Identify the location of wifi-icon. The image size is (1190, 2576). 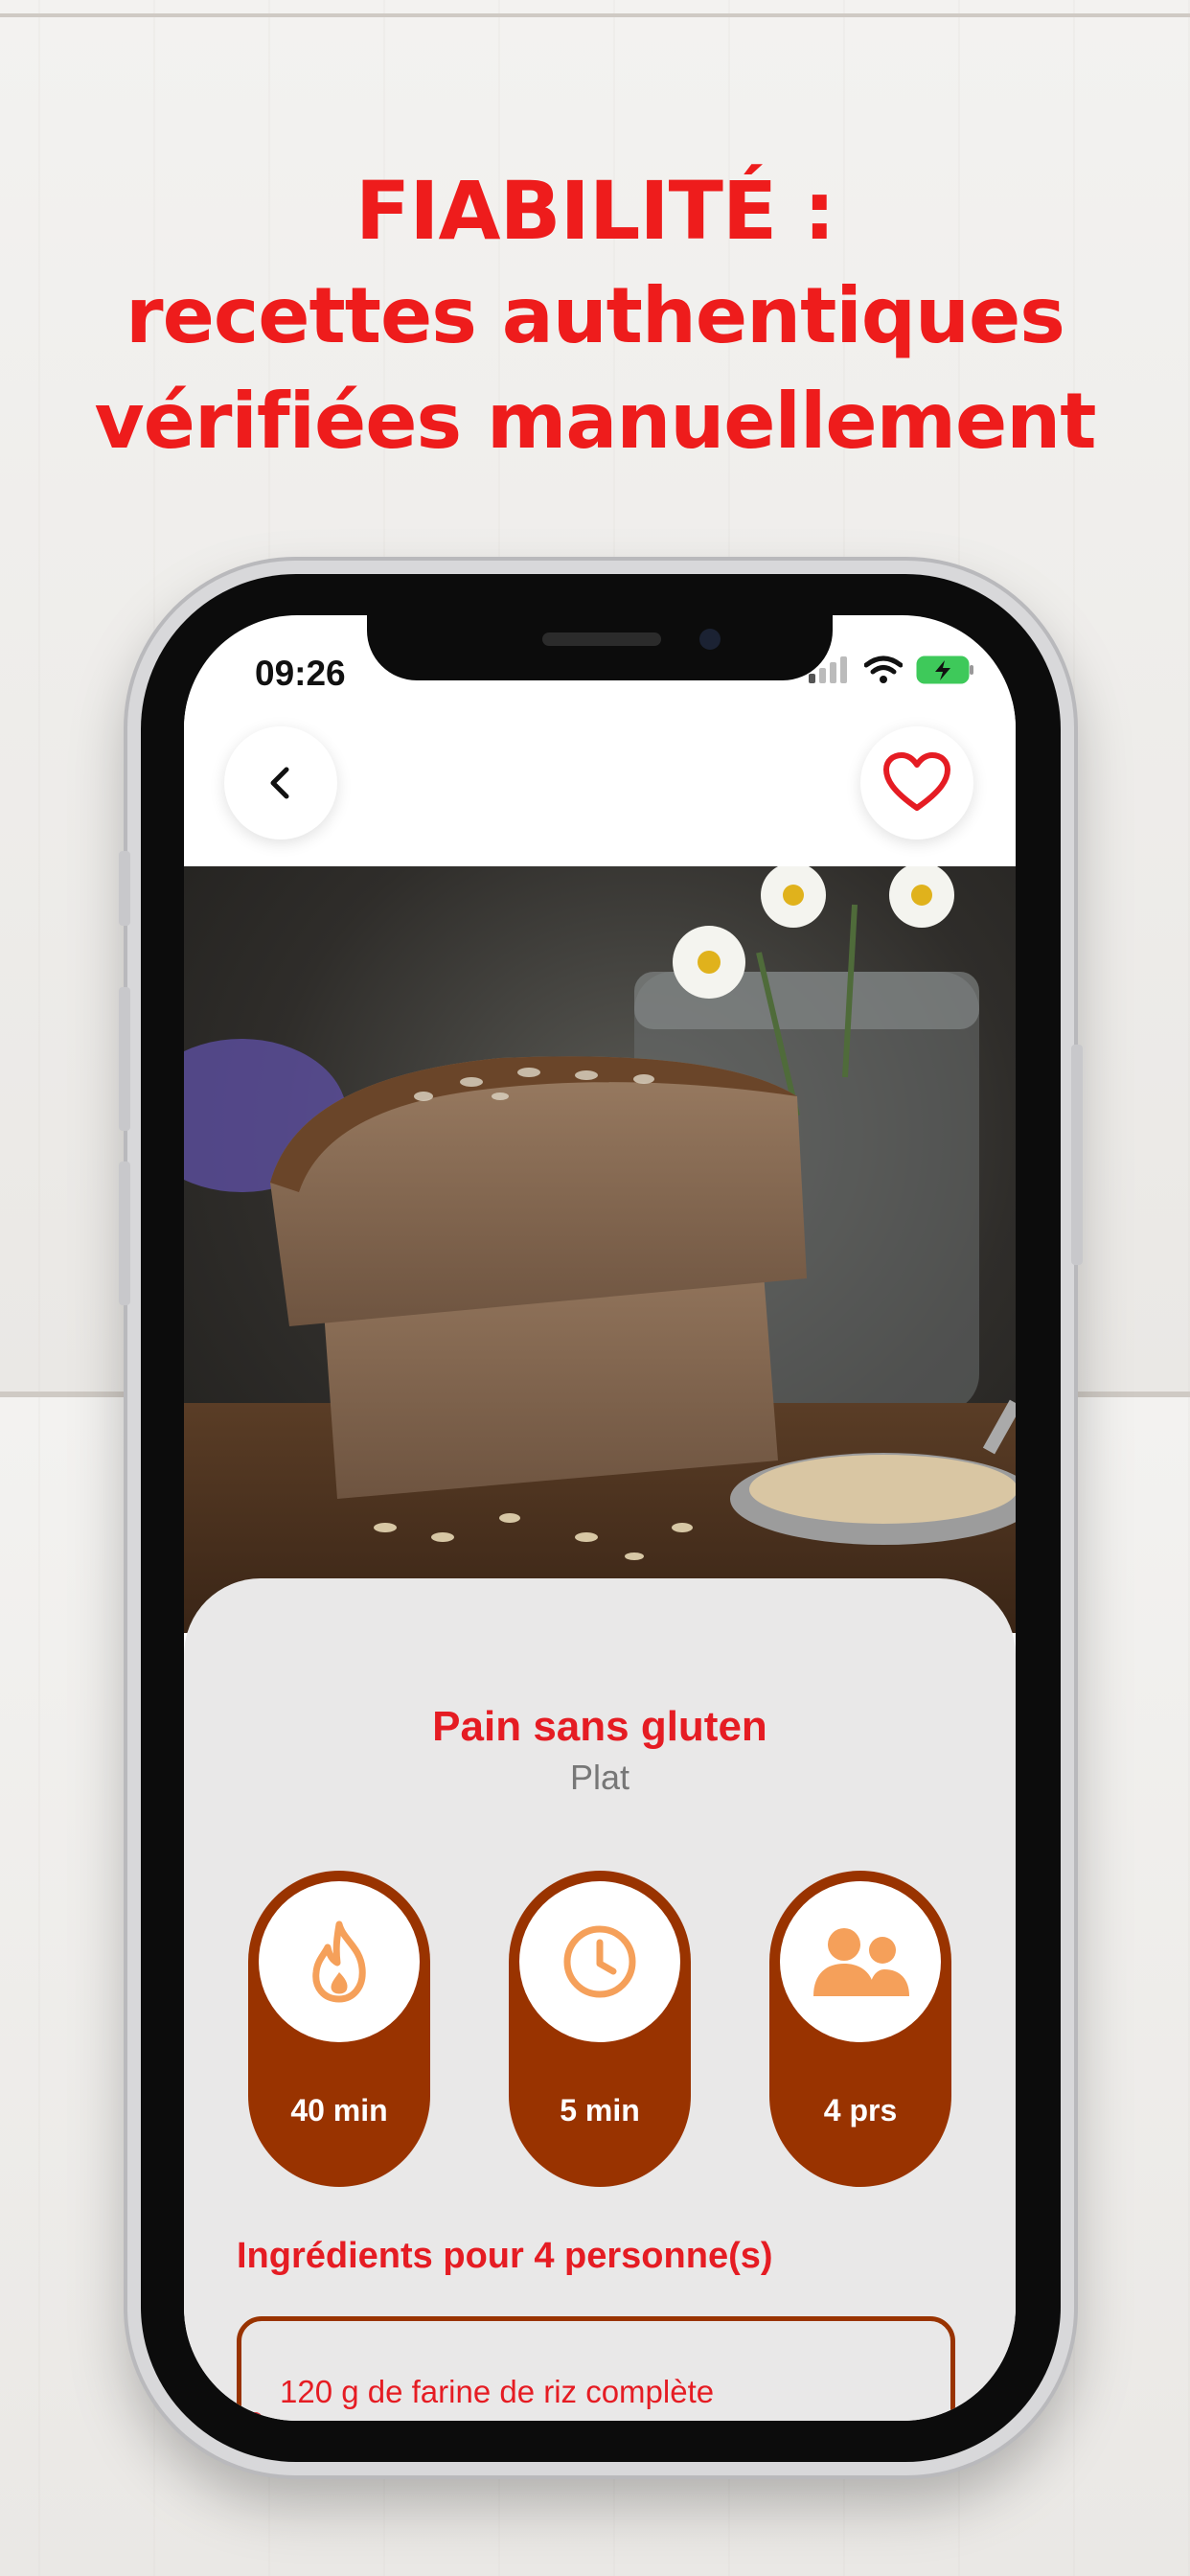
(884, 669).